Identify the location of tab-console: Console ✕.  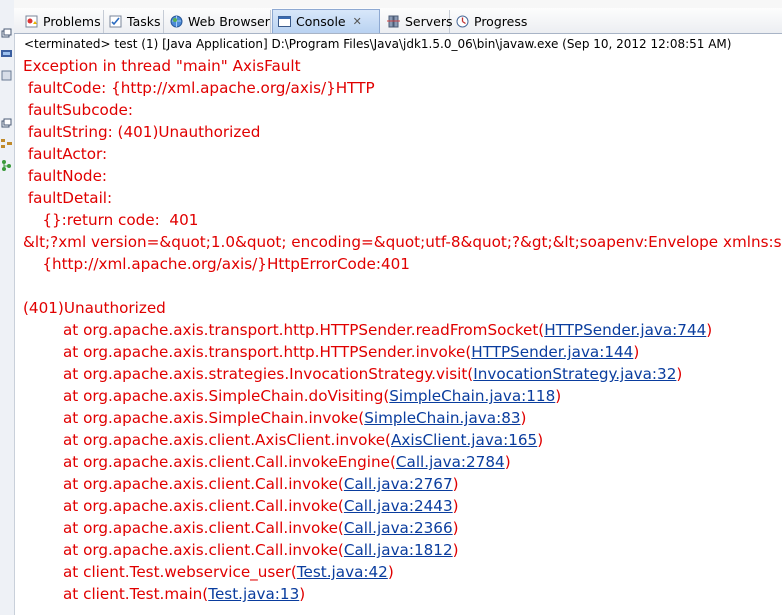
(326, 21).